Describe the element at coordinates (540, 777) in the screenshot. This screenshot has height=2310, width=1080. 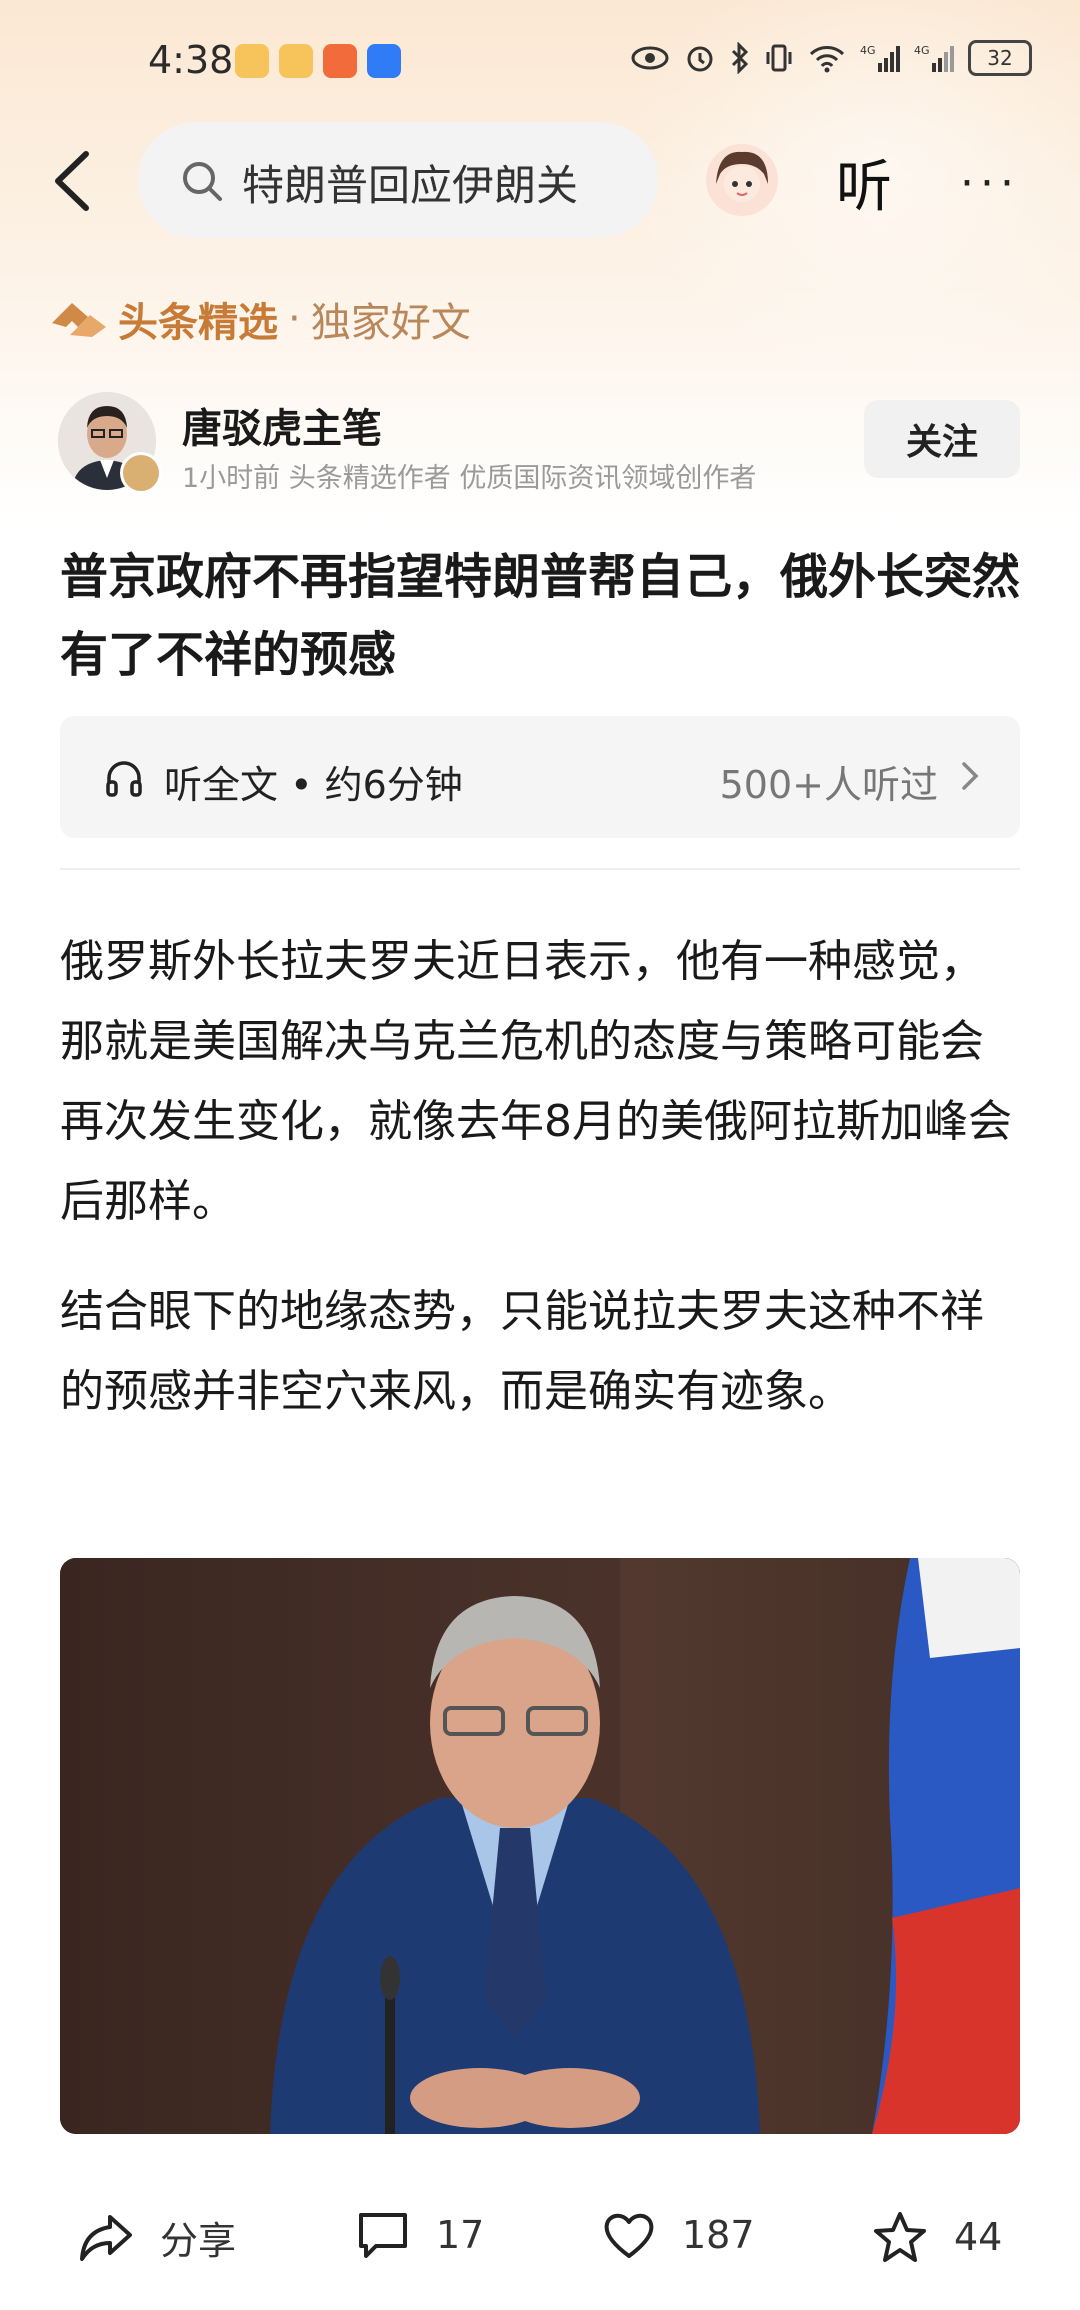
I see `listen-full-article-bar: 听全文 • 约6分钟 500+人听过` at that location.